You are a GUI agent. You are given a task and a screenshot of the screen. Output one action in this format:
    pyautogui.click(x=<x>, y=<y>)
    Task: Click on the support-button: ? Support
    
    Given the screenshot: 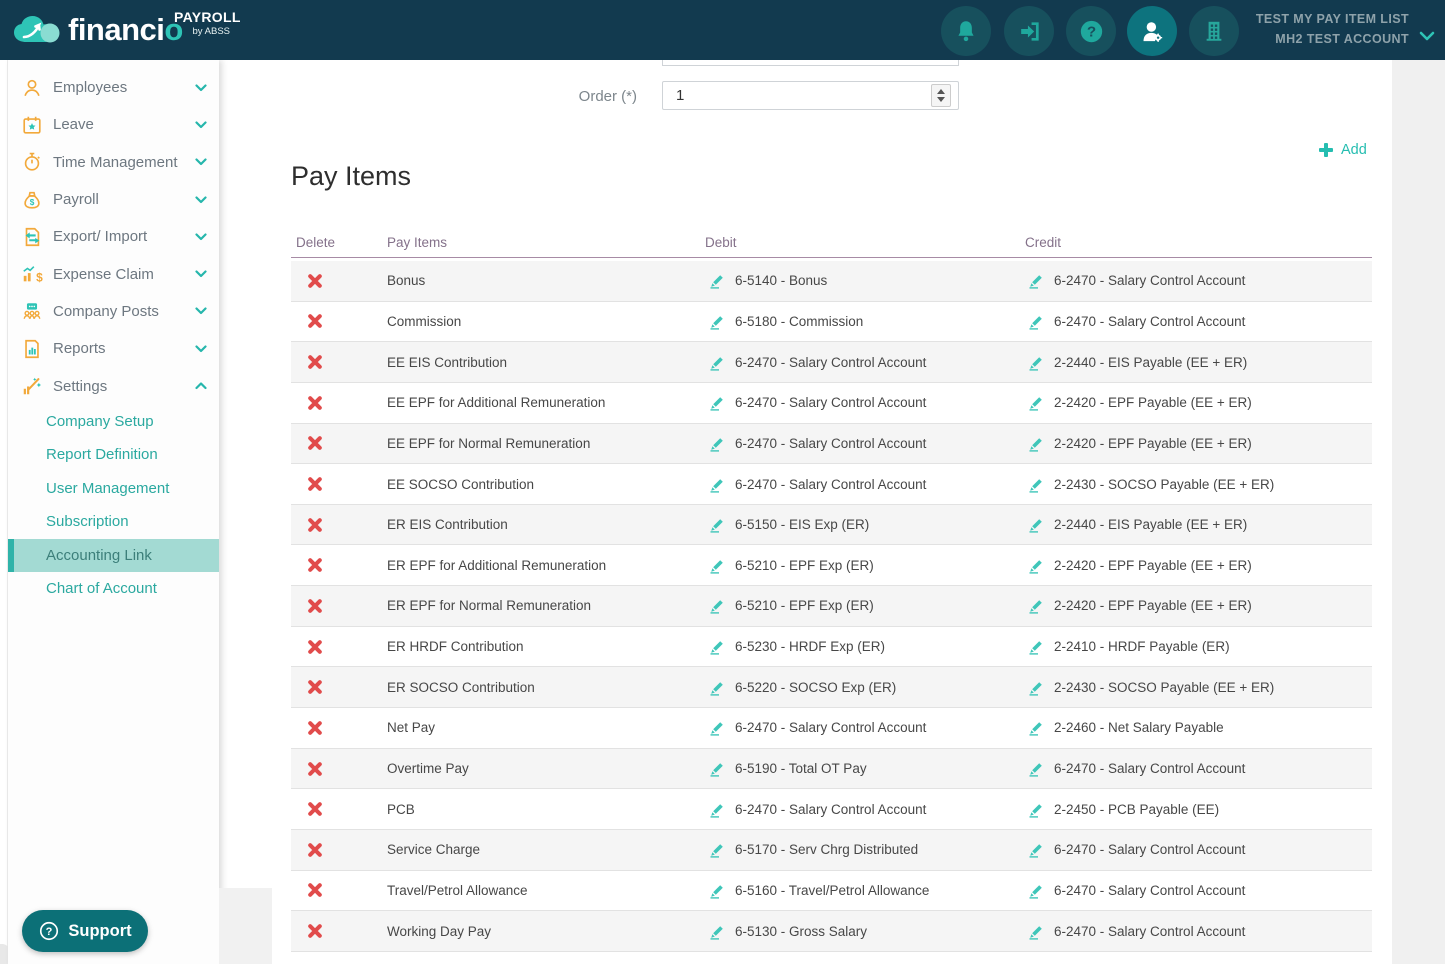 What is the action you would take?
    pyautogui.click(x=85, y=931)
    